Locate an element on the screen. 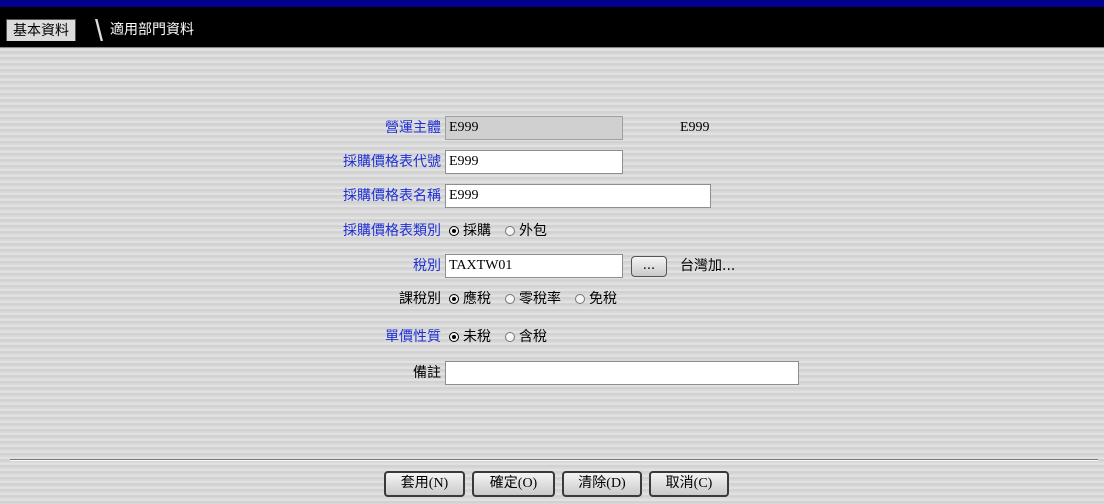 The image size is (1104, 504). entity-field: E999 is located at coordinates (534, 128).